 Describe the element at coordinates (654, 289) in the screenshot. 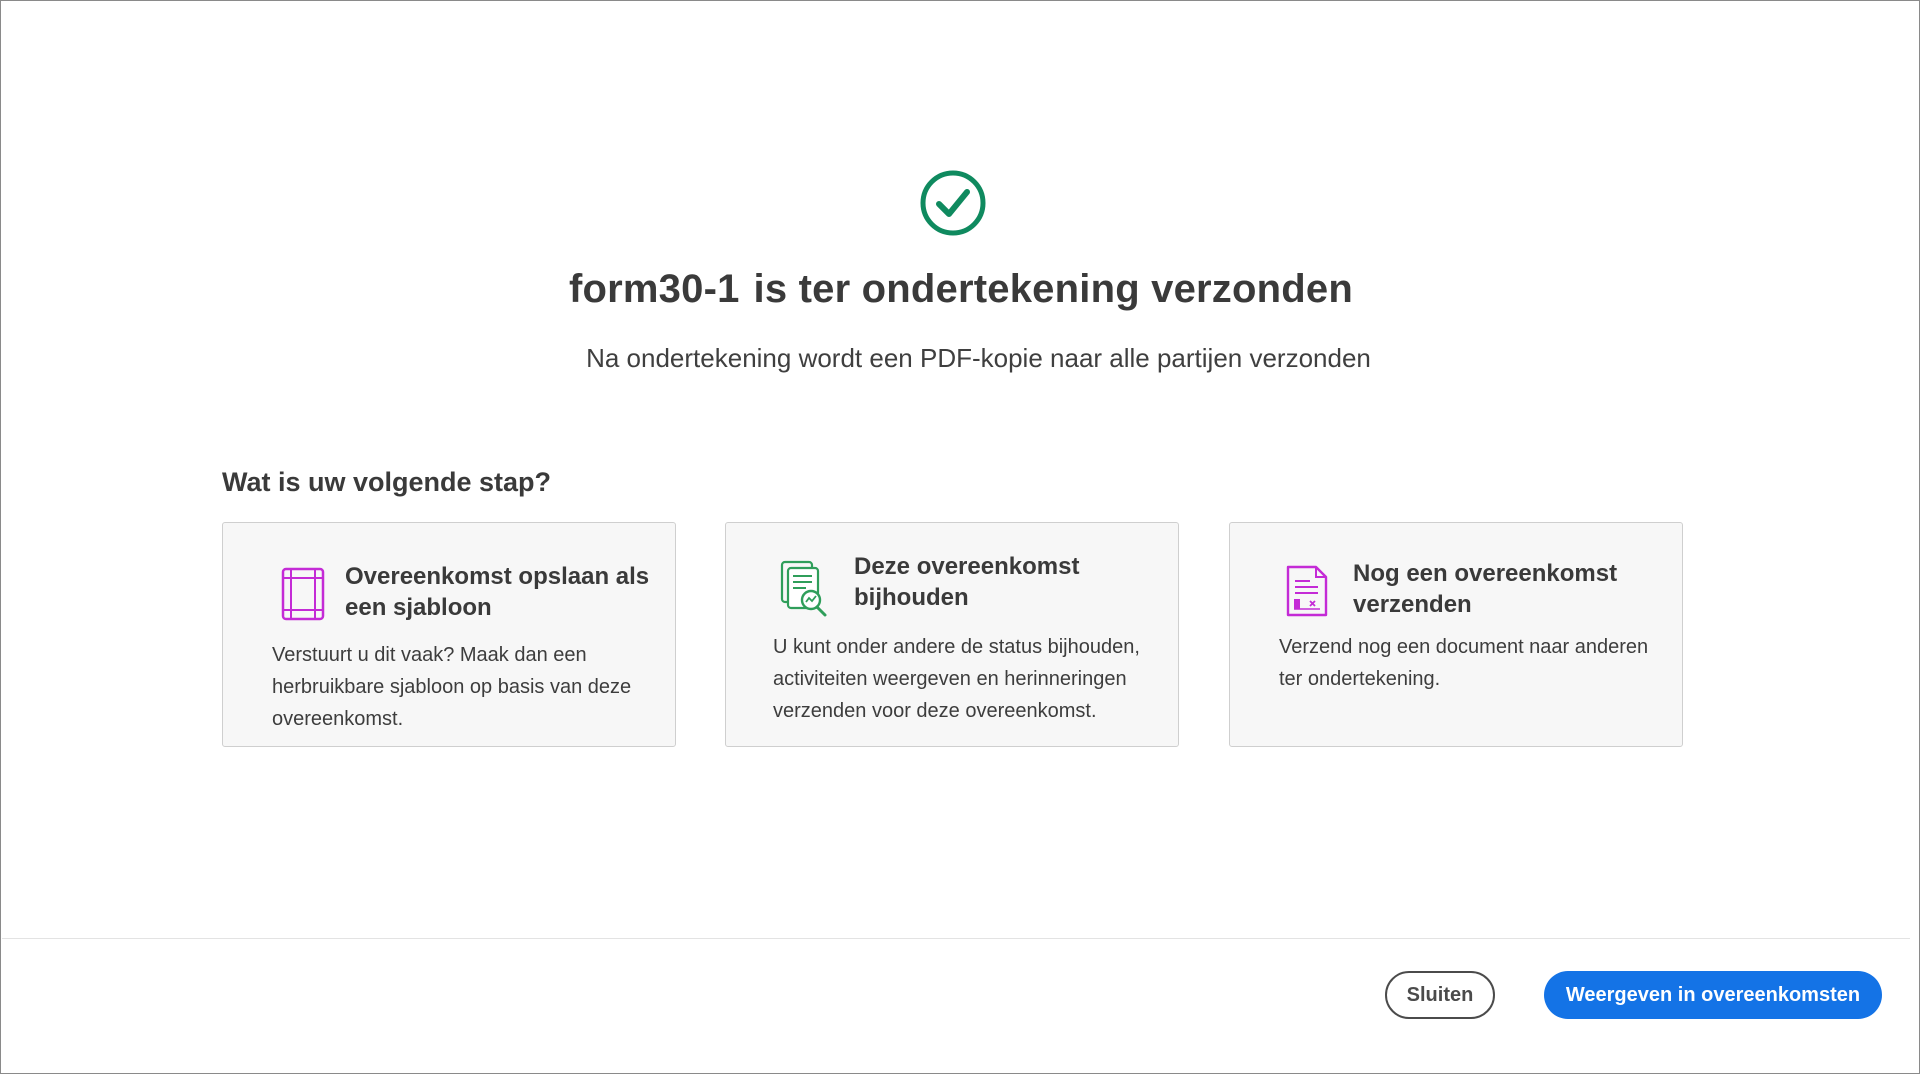

I see `document-name: form30-1` at that location.